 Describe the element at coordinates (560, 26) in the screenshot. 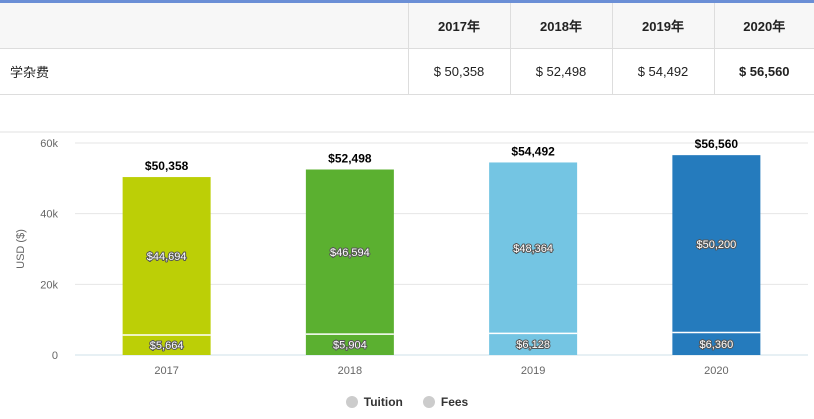

I see `table-header-2018: 2018年` at that location.